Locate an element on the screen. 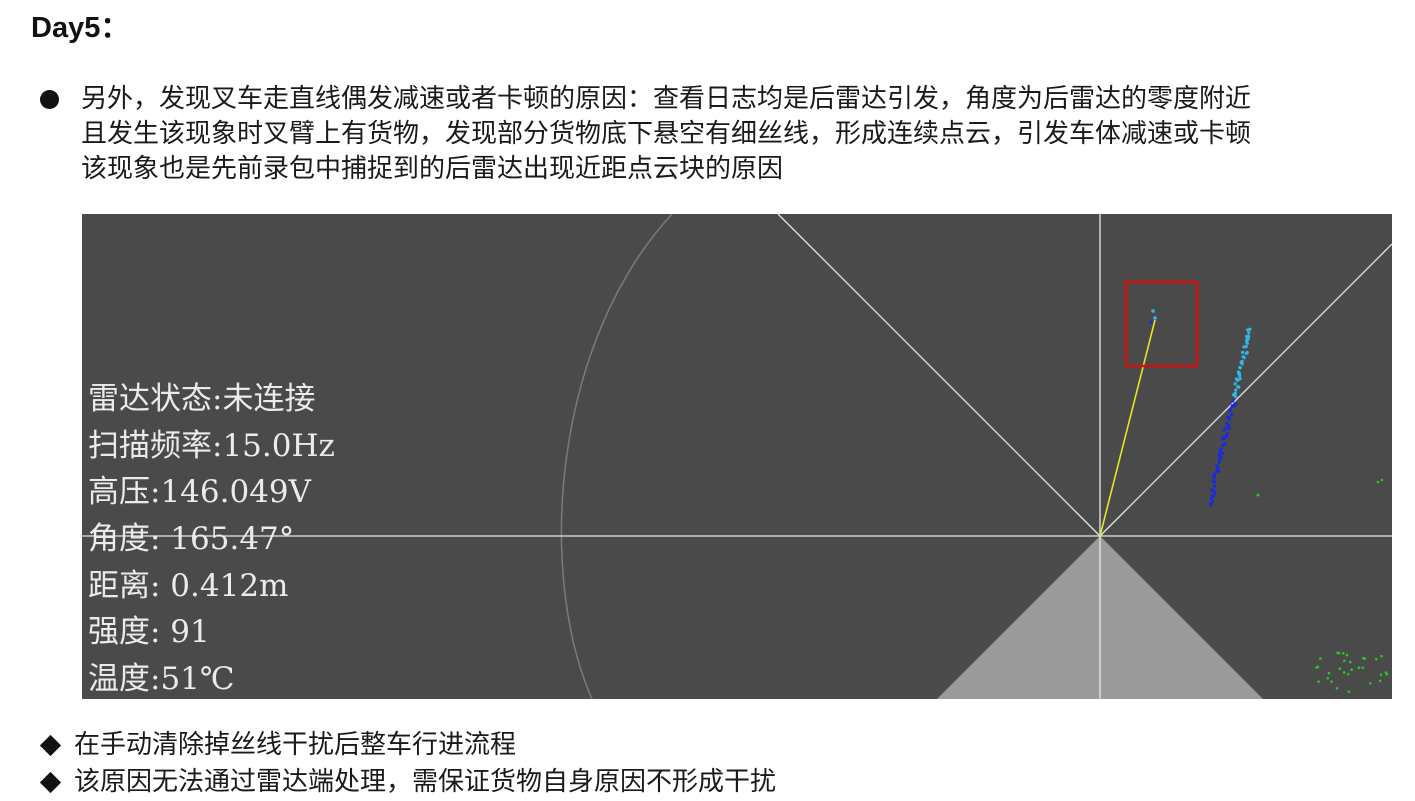 The height and width of the screenshot is (801, 1415). bullet-item: 该原因无法通过雷达端处理，需保证货物自身原因不形成干扰 is located at coordinates (407, 781).